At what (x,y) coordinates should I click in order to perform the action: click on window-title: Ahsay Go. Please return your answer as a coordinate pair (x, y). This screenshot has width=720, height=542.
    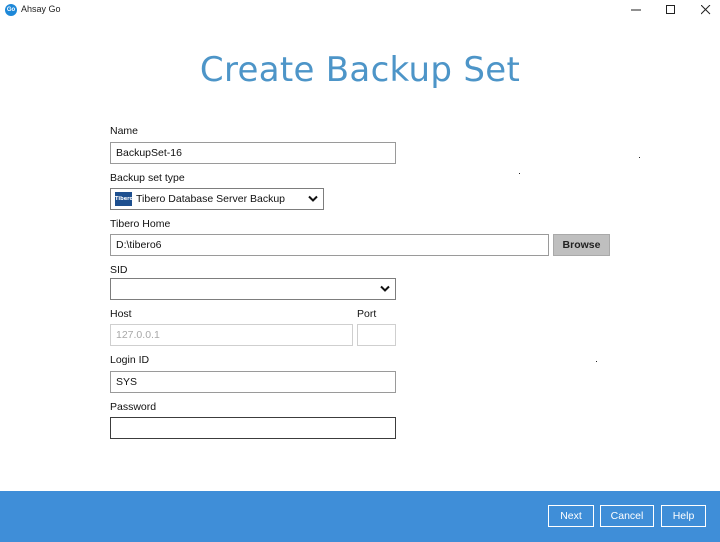
    Looking at the image, I should click on (41, 9).